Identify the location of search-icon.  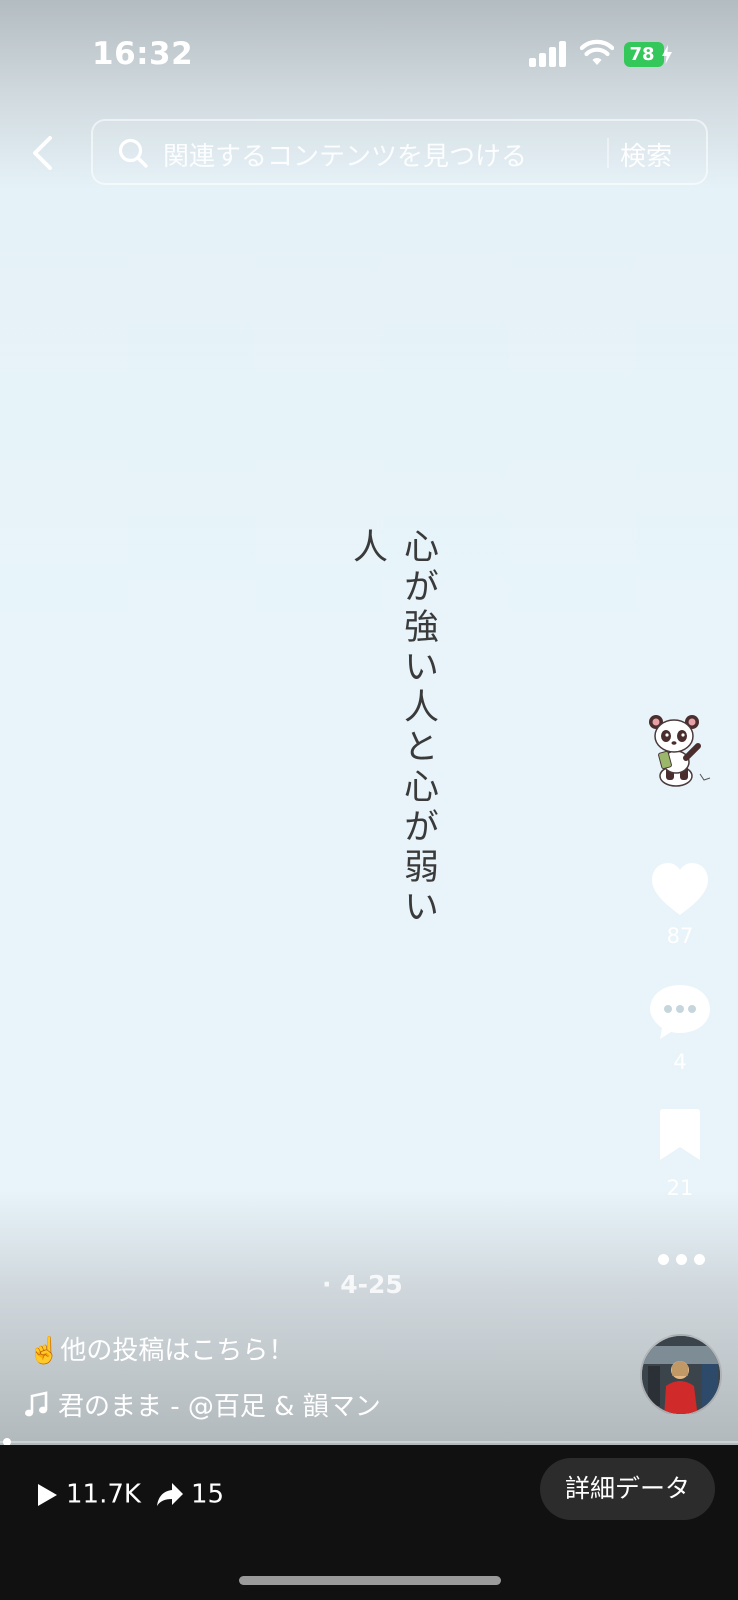
(133, 153).